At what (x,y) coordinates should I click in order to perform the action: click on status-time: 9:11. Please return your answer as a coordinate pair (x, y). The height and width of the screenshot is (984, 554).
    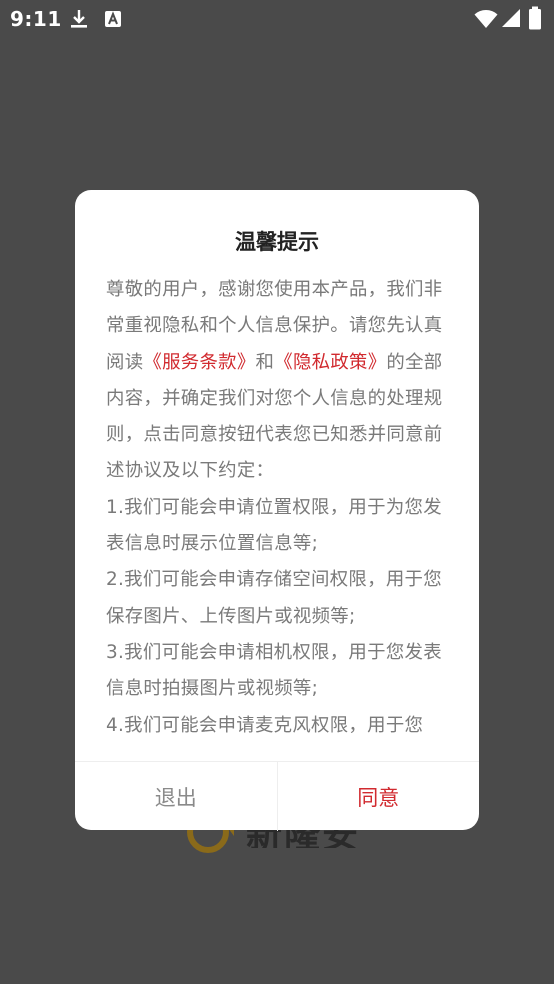
    Looking at the image, I should click on (36, 19).